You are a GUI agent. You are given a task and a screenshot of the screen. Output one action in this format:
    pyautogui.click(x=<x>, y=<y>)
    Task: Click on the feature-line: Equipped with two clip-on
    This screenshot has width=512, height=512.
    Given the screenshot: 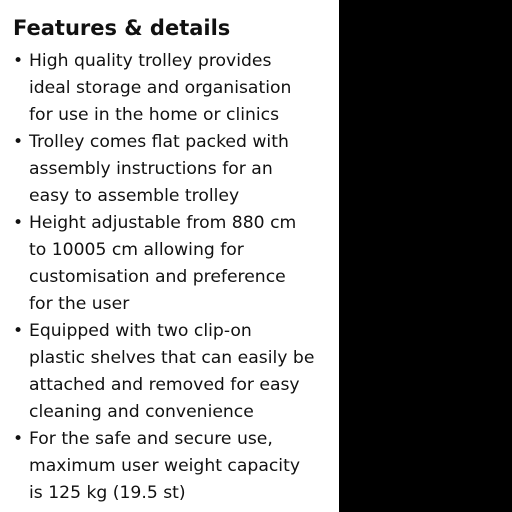 What is the action you would take?
    pyautogui.click(x=140, y=331)
    